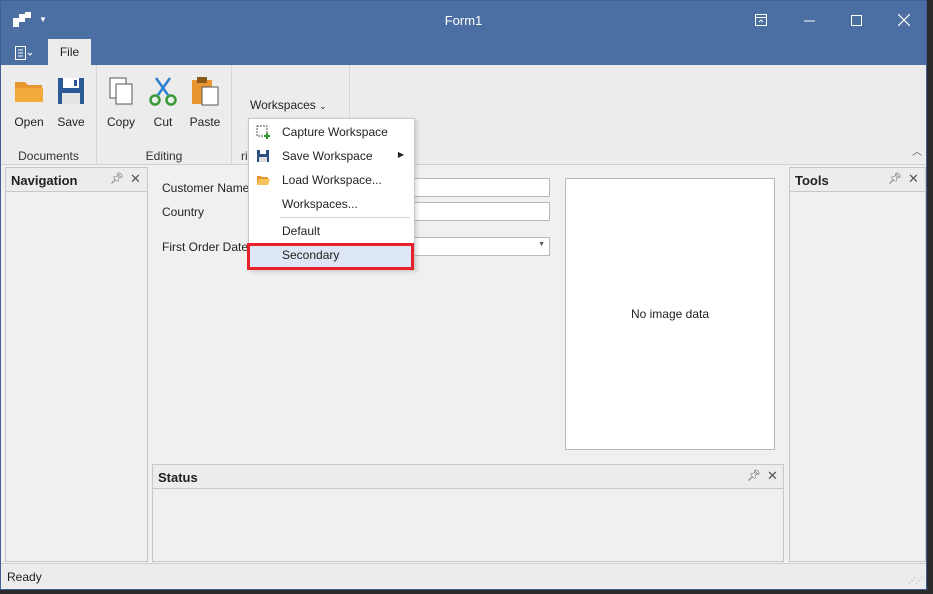  I want to click on maximize-icon, so click(856, 20).